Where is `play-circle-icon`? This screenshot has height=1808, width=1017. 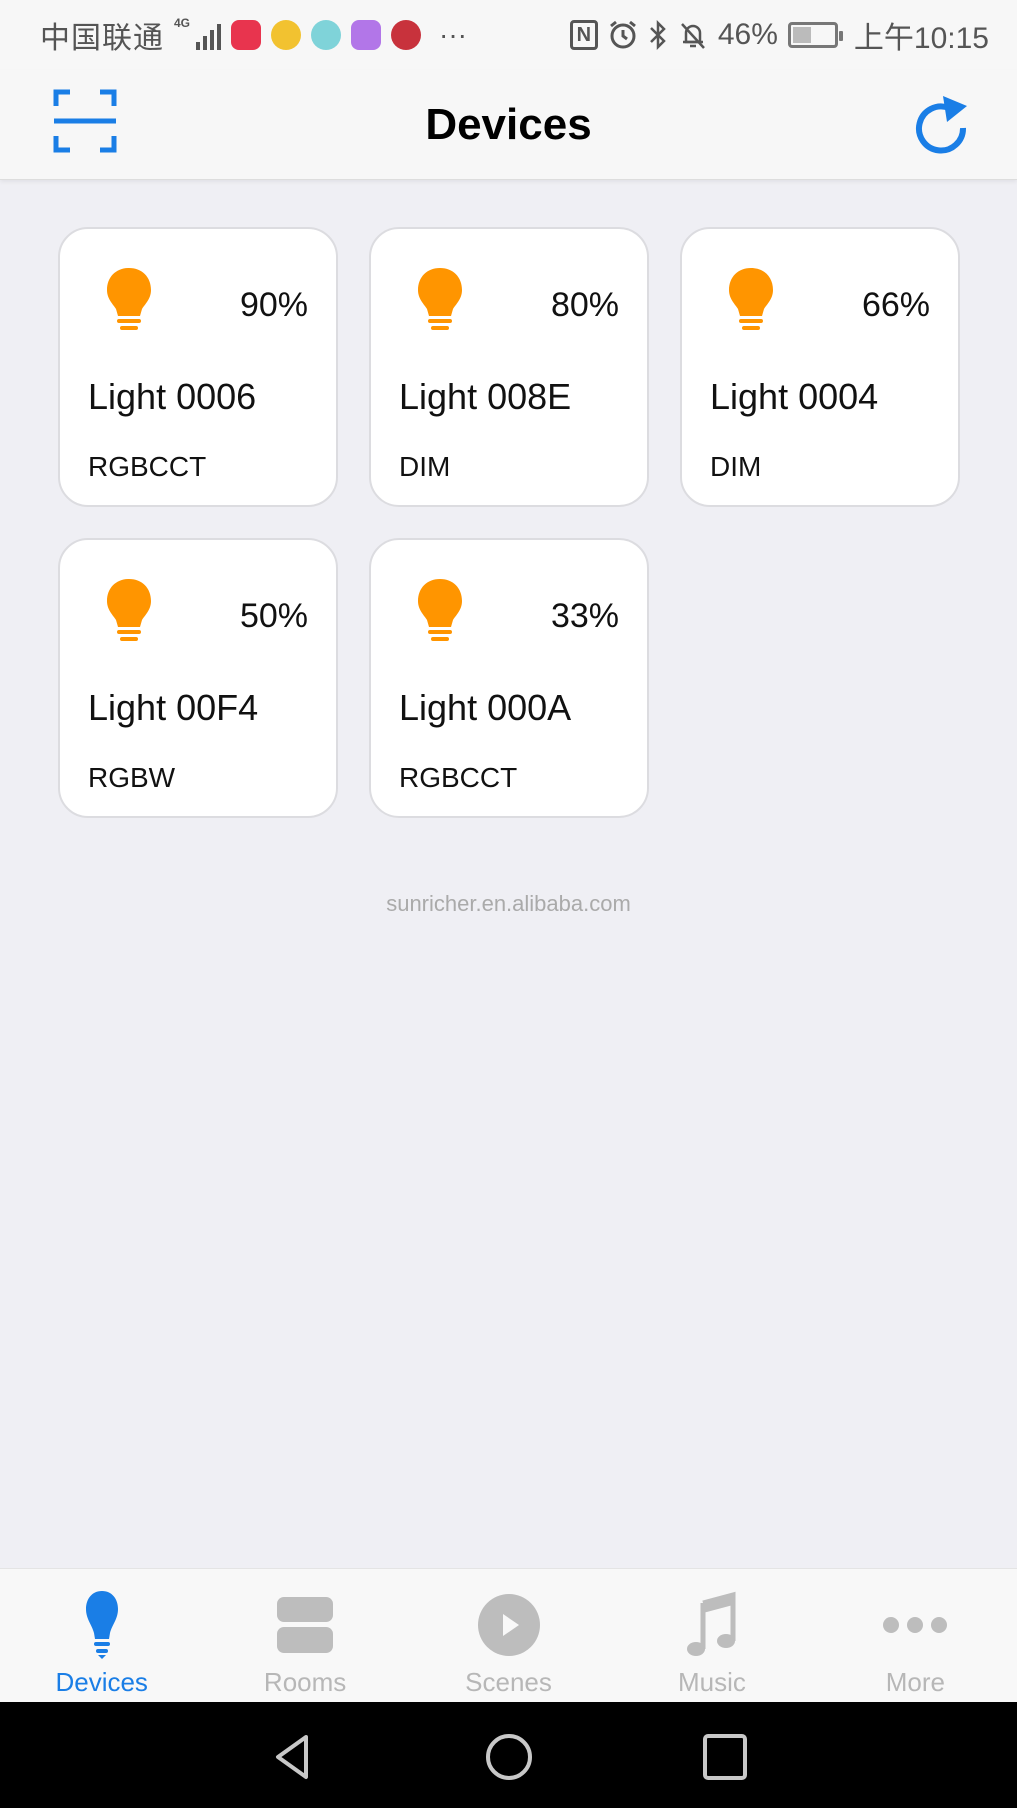
play-circle-icon is located at coordinates (508, 1625).